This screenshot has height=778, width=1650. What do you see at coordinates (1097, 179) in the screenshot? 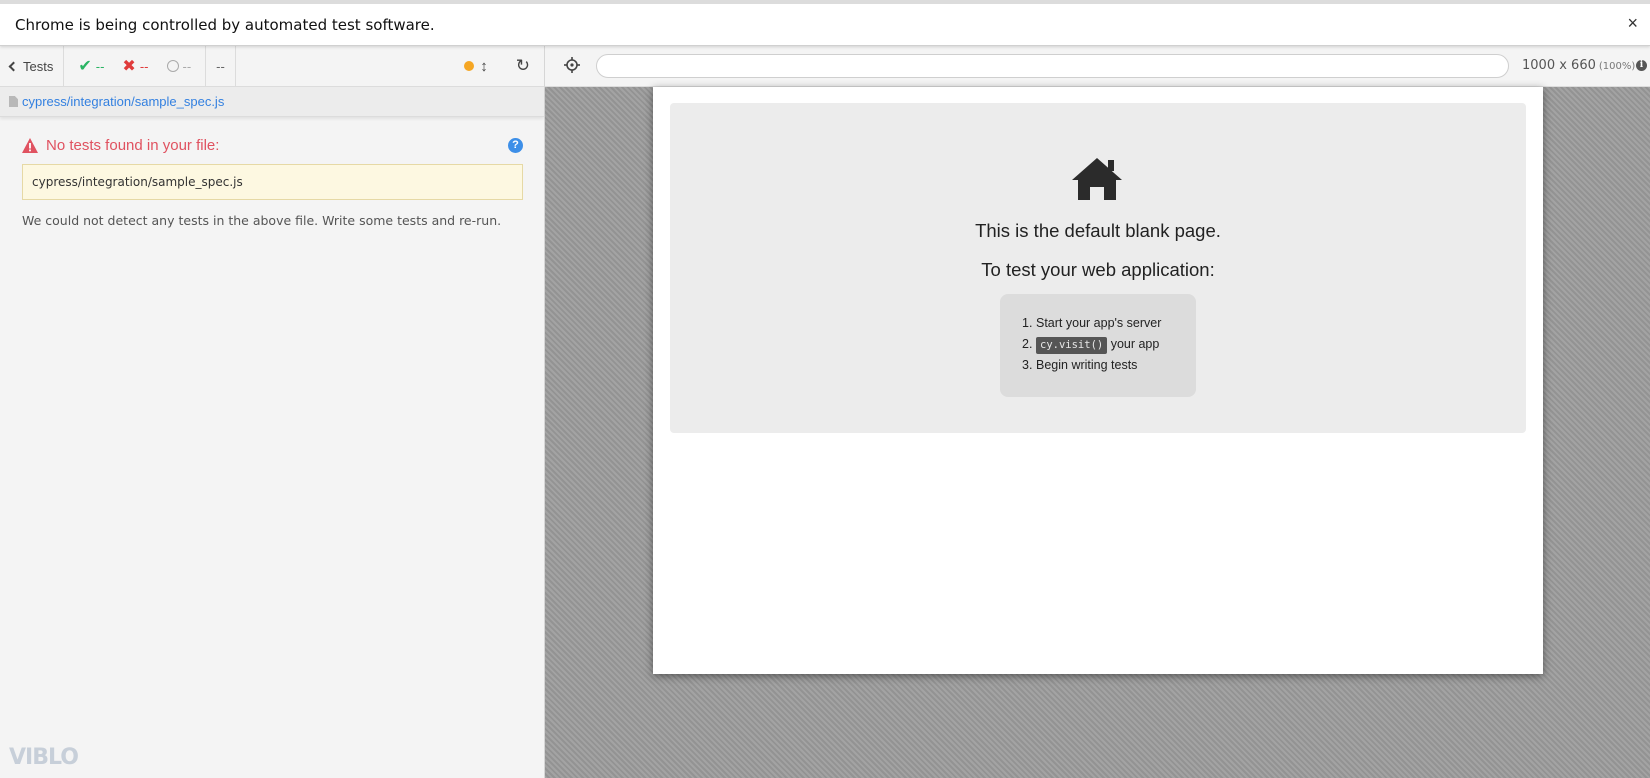
I see `home-icon` at bounding box center [1097, 179].